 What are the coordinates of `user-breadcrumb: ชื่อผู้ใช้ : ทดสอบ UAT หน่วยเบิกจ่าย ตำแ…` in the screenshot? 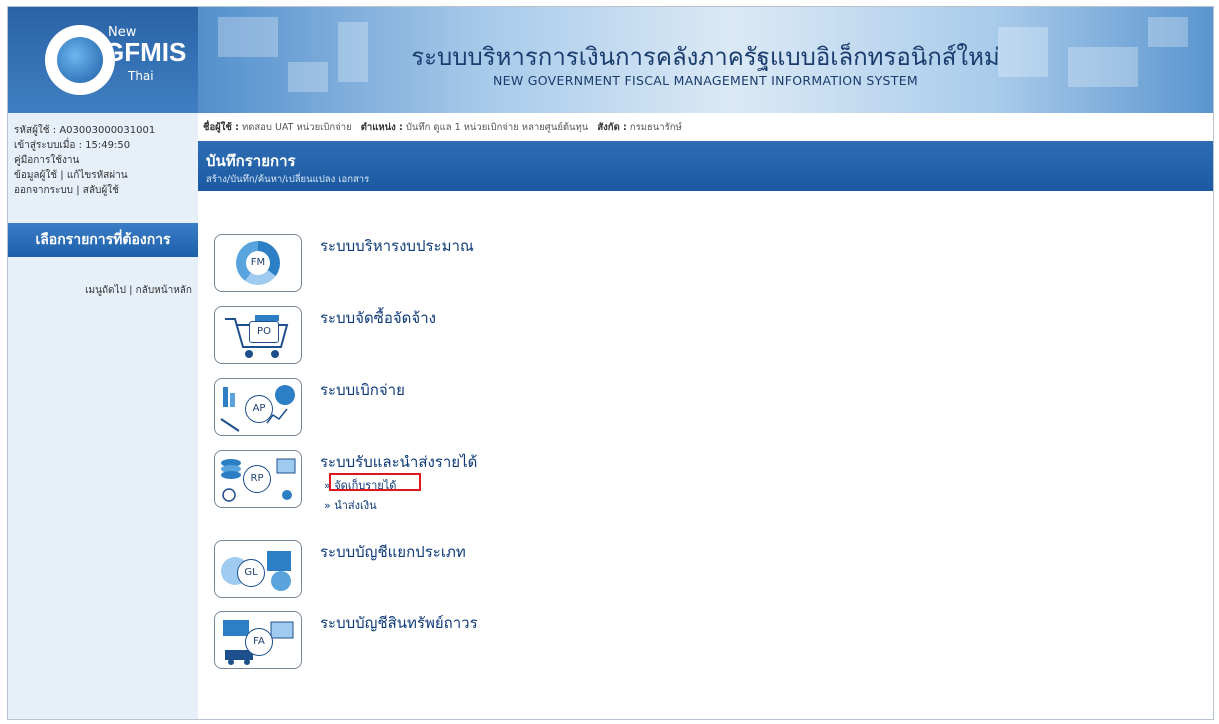 It's located at (442, 127).